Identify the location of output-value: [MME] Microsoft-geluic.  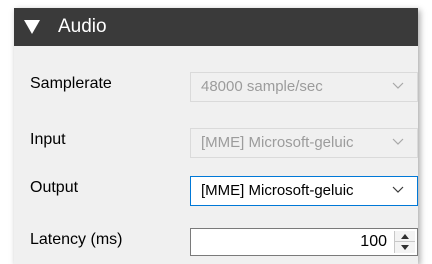
(277, 190).